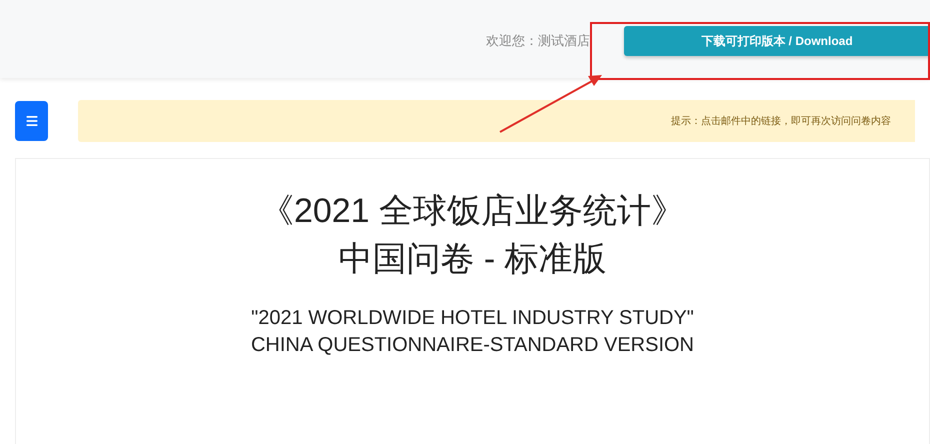  Describe the element at coordinates (472, 318) in the screenshot. I see `document-subtitle: "2021 WORLDWIDE HOTEL INDUSTRY STUDY"` at that location.